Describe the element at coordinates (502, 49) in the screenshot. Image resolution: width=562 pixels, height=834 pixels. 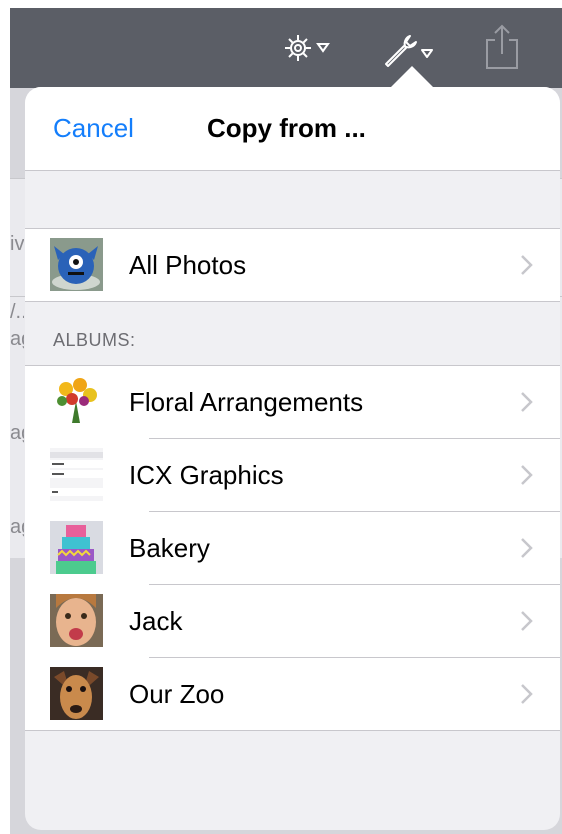
I see `share-icon` at that location.